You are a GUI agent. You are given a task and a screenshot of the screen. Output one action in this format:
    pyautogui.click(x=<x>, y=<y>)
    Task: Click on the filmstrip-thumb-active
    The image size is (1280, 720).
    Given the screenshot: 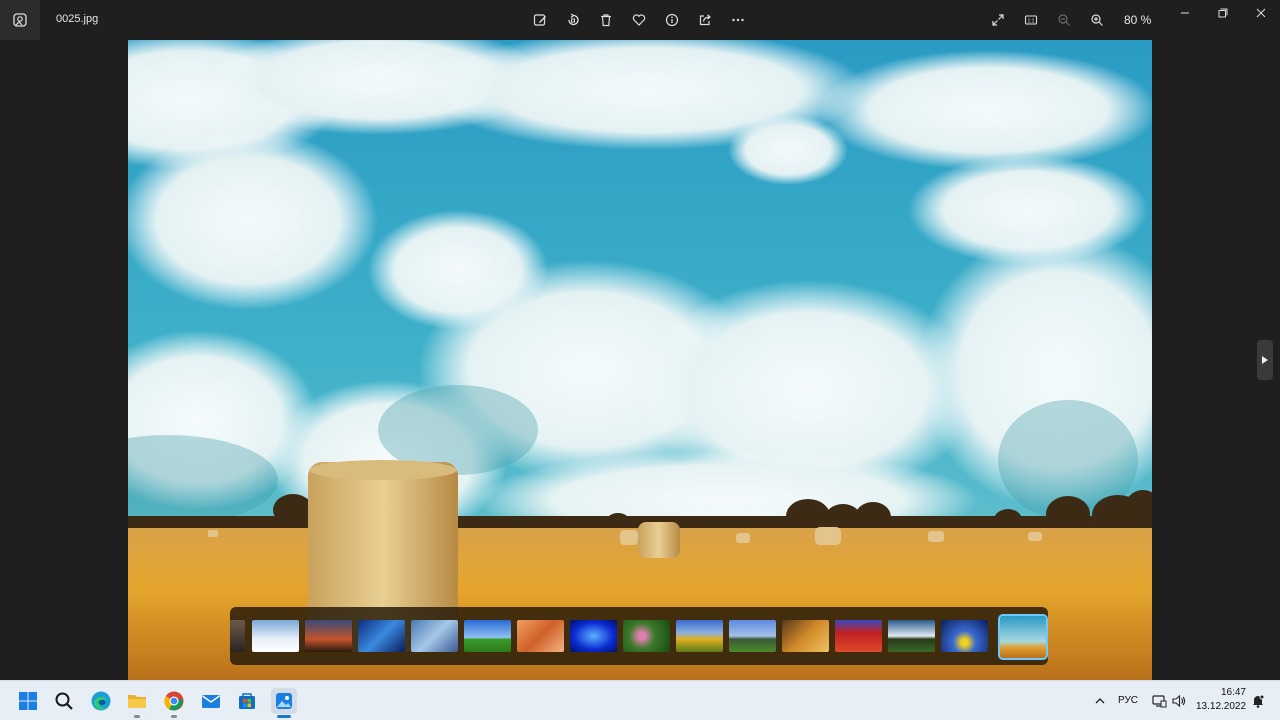 What is the action you would take?
    pyautogui.click(x=1023, y=637)
    